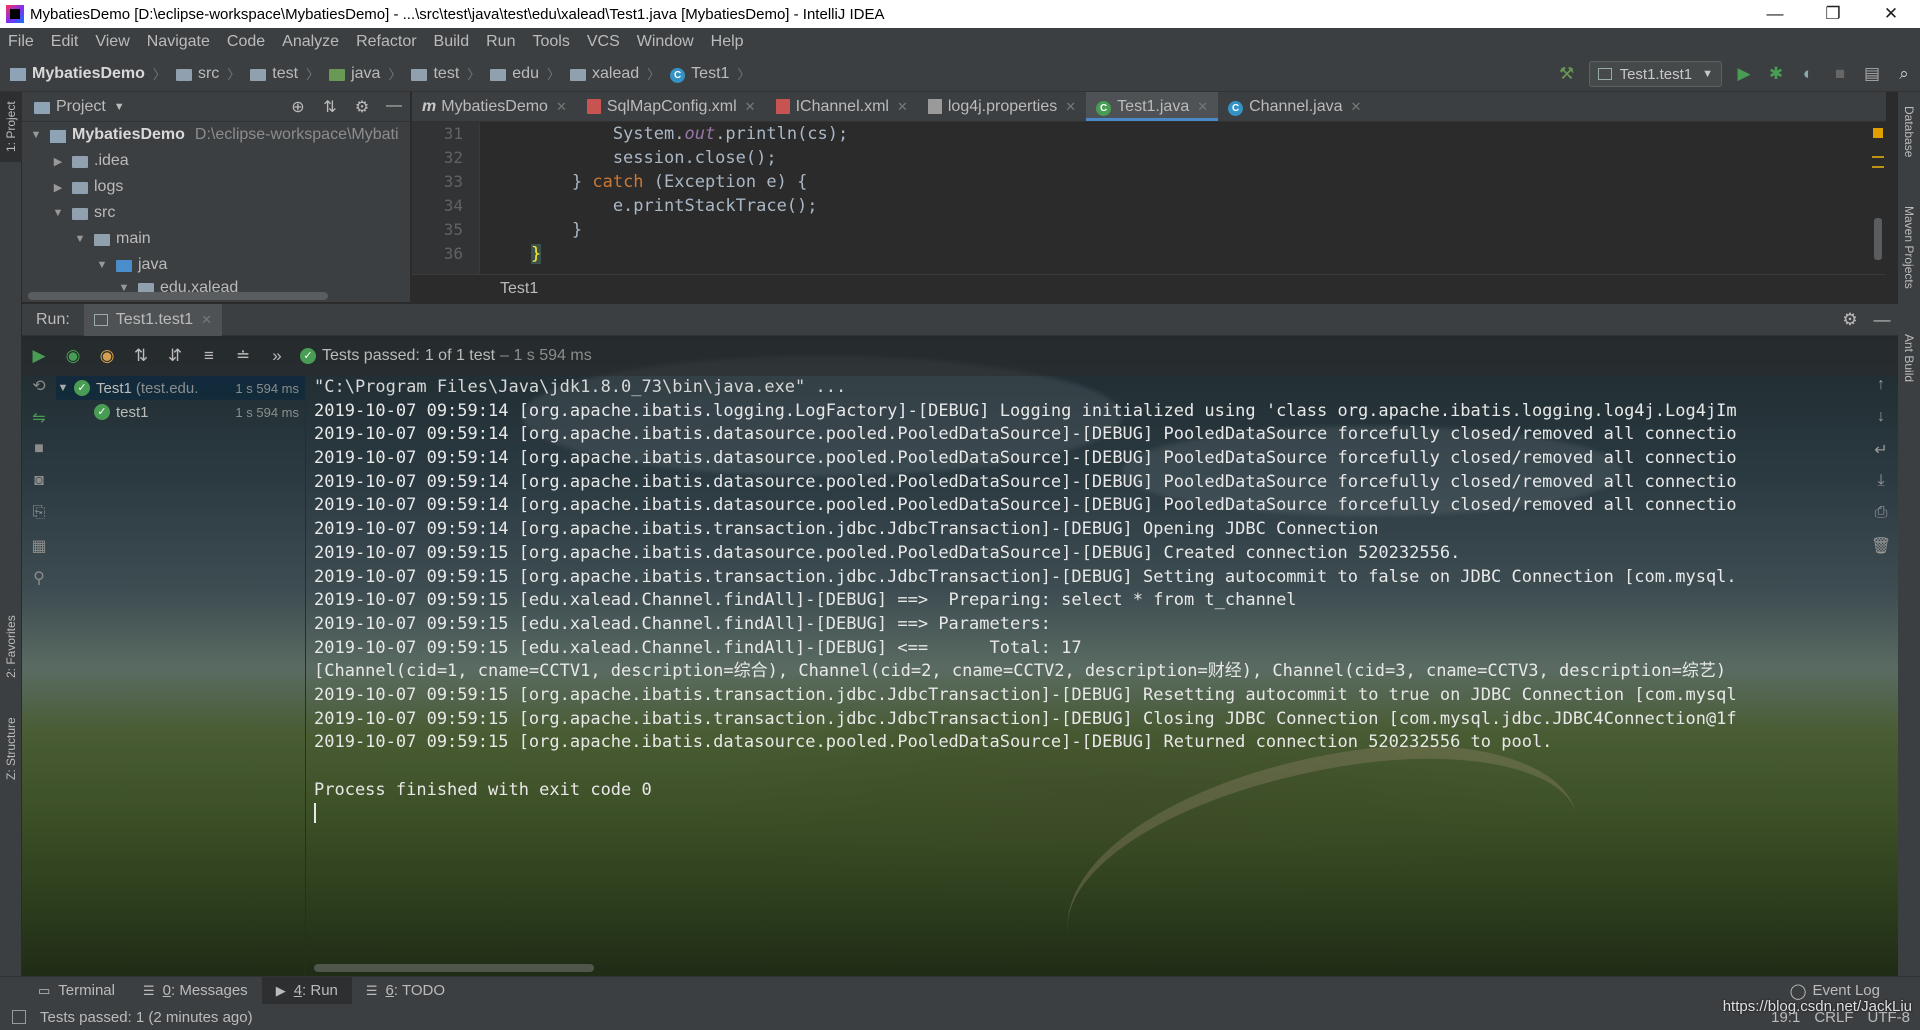  What do you see at coordinates (207, 73) in the screenshot?
I see `breadcrumb-src: src 〉` at bounding box center [207, 73].